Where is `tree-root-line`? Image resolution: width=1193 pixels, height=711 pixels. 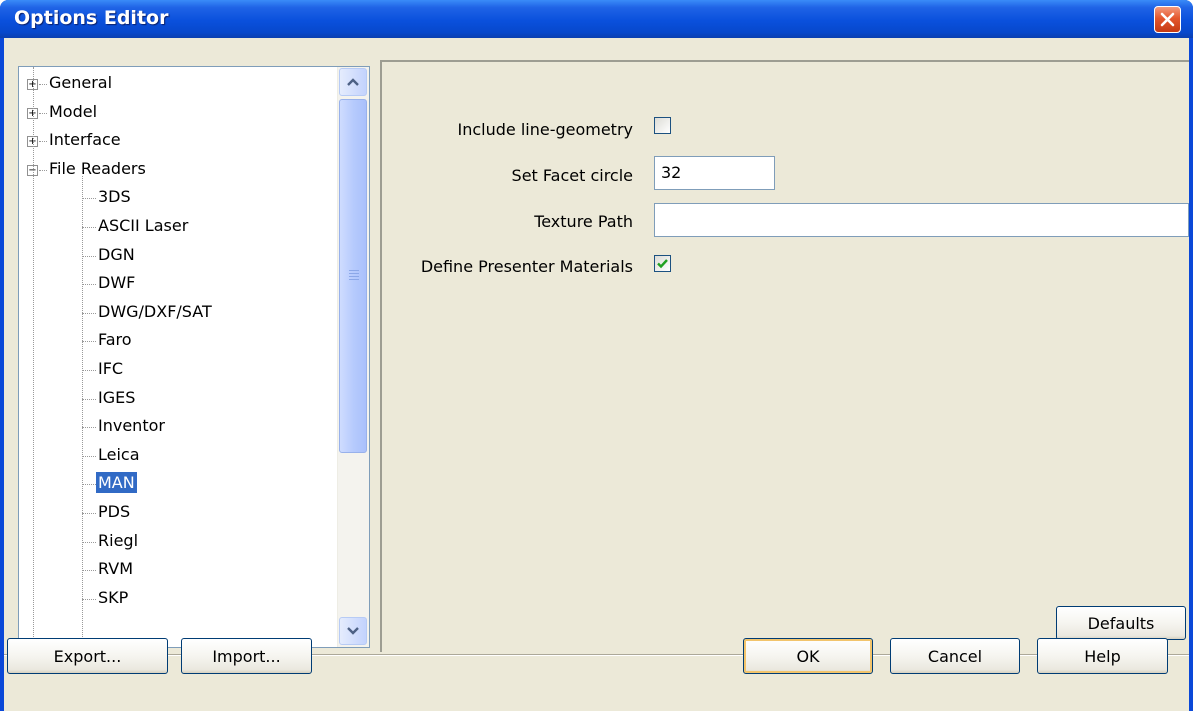
tree-root-line is located at coordinates (33, 357).